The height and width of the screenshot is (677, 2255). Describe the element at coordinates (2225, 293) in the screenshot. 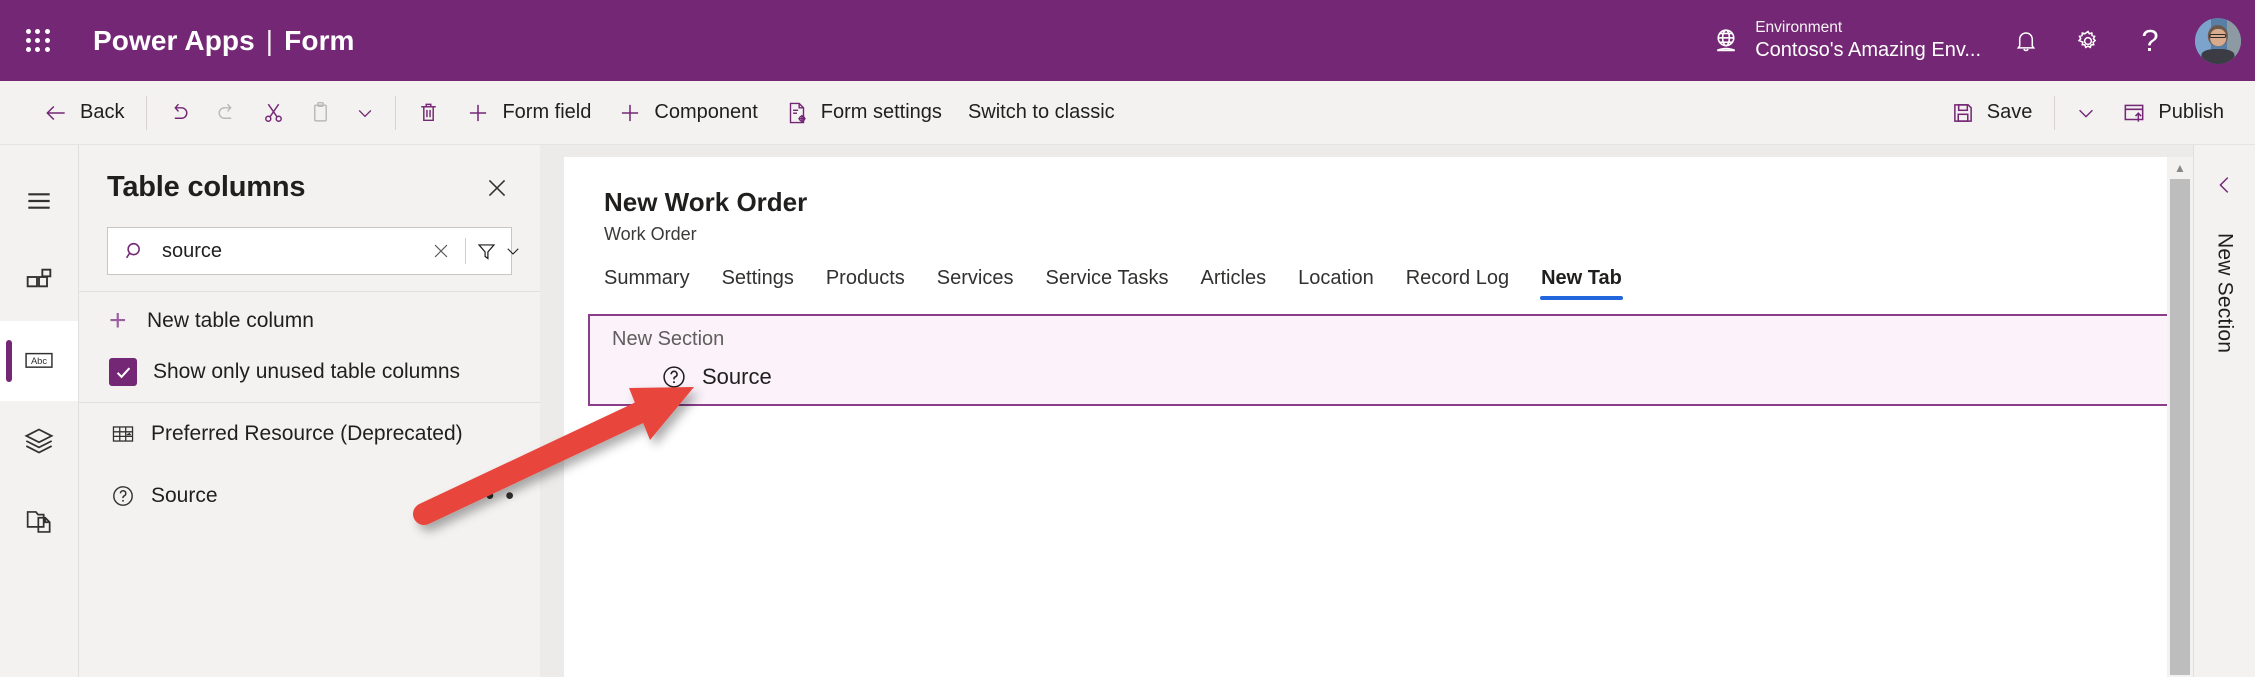

I see `right-panel-title: New Section` at that location.